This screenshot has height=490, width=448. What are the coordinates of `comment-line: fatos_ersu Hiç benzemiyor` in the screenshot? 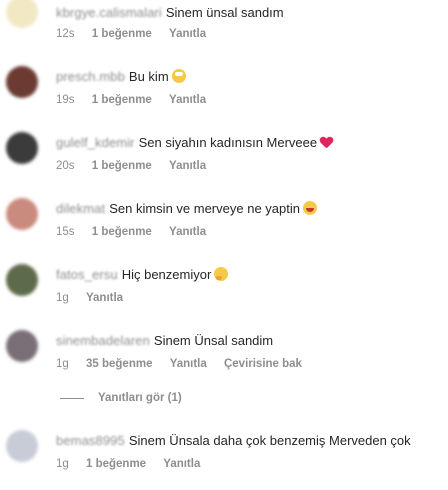 It's located at (142, 275).